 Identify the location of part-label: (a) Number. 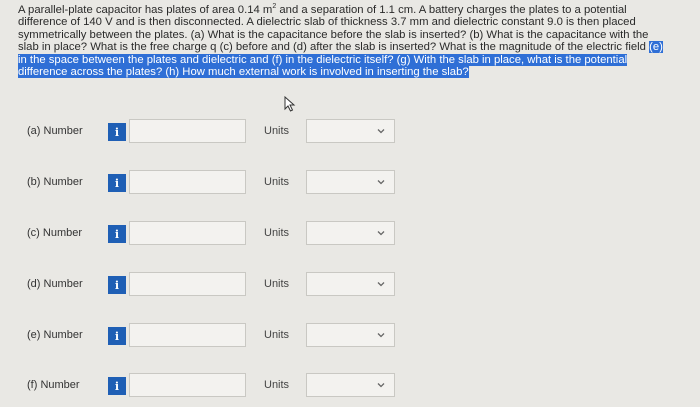
(55, 131).